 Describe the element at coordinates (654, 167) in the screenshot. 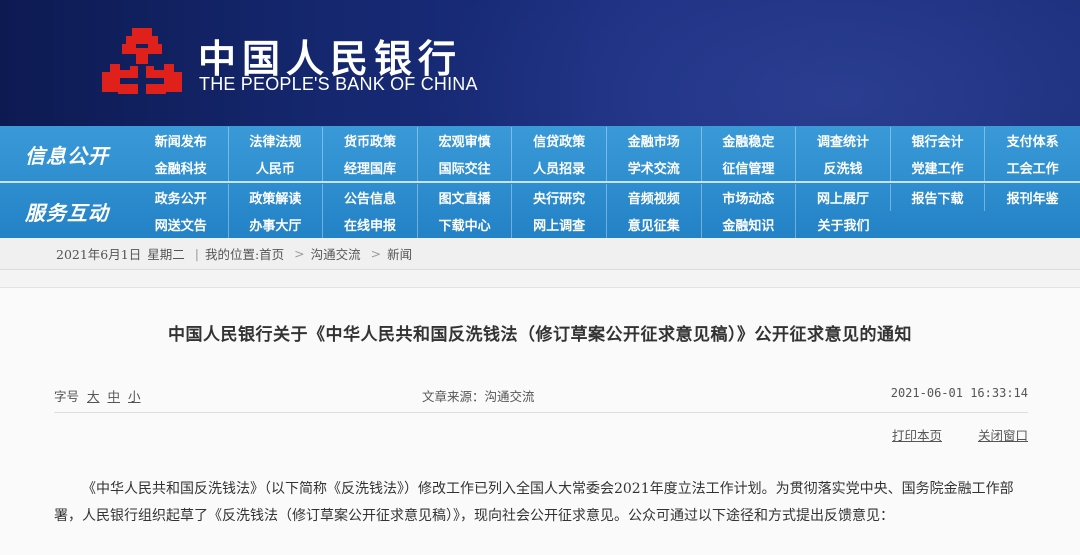

I see `nav-item: 学术交流` at that location.